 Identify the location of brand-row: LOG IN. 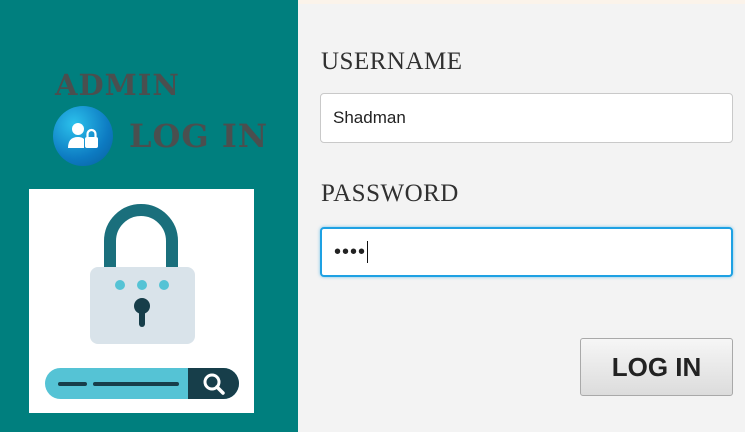
(160, 136).